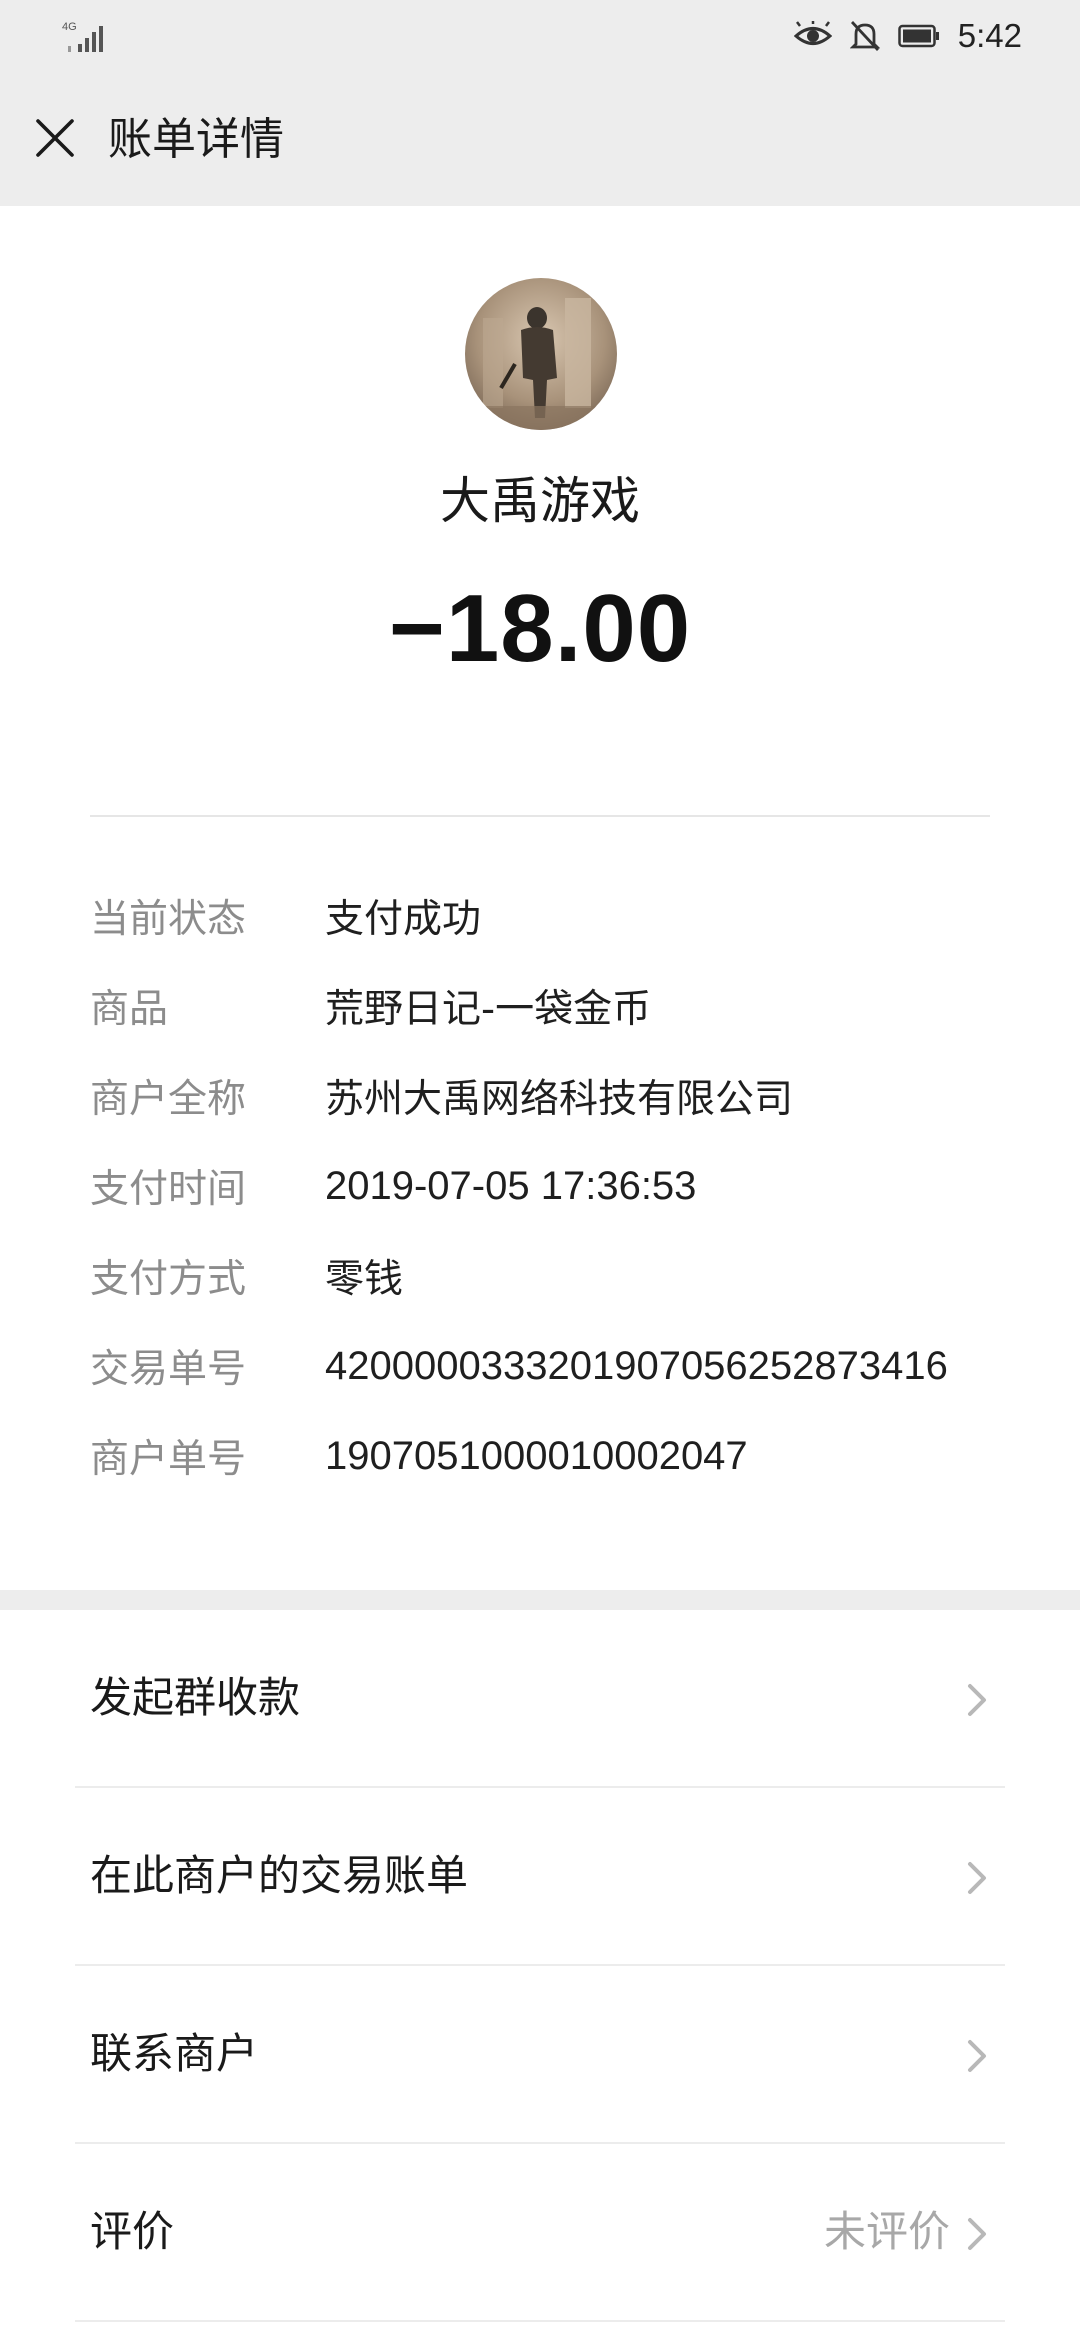  What do you see at coordinates (82, 36) in the screenshot?
I see `signal-icon: 4G` at bounding box center [82, 36].